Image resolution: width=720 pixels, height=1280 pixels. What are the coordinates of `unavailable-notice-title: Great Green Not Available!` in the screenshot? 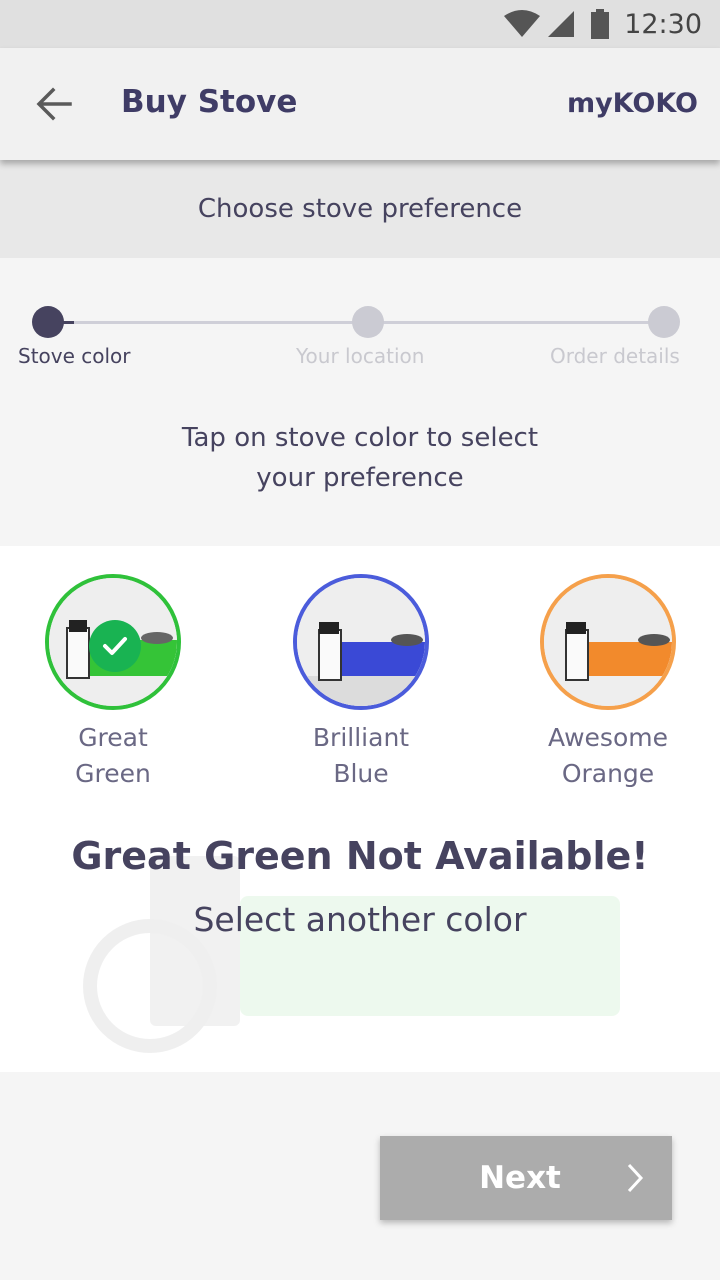 It's located at (360, 856).